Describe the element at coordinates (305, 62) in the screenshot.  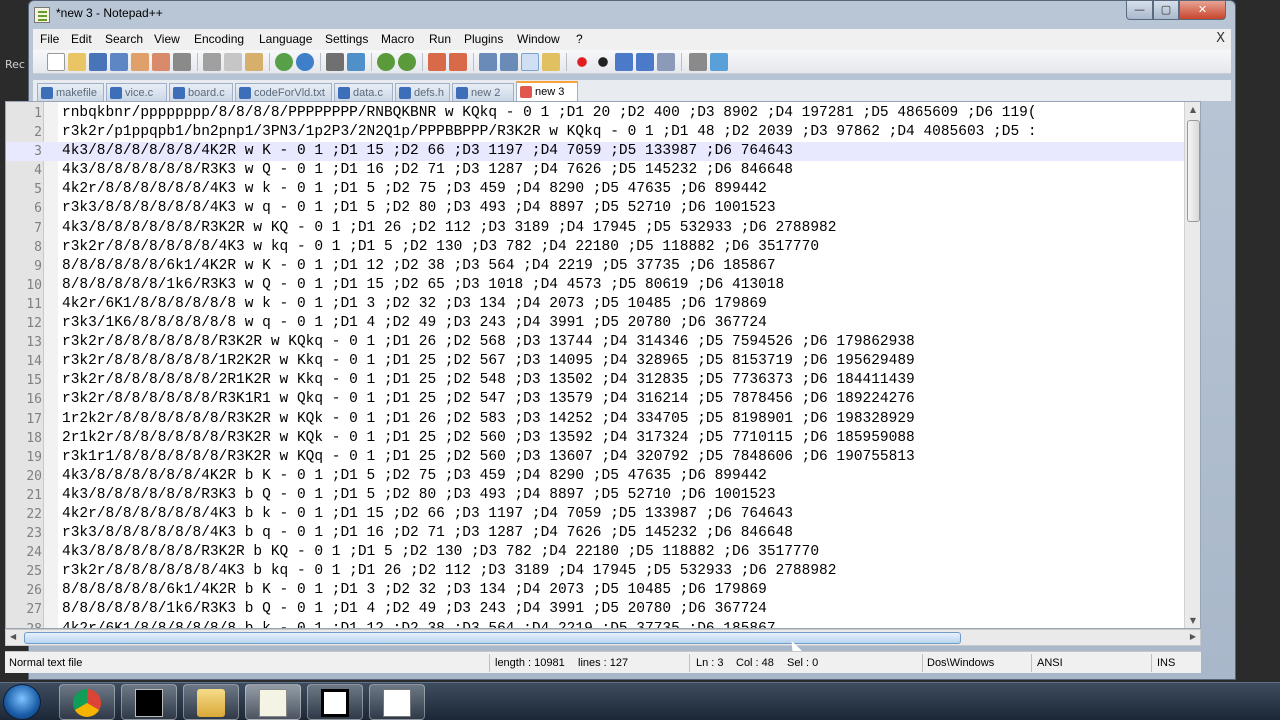
I see `redo-icon` at that location.